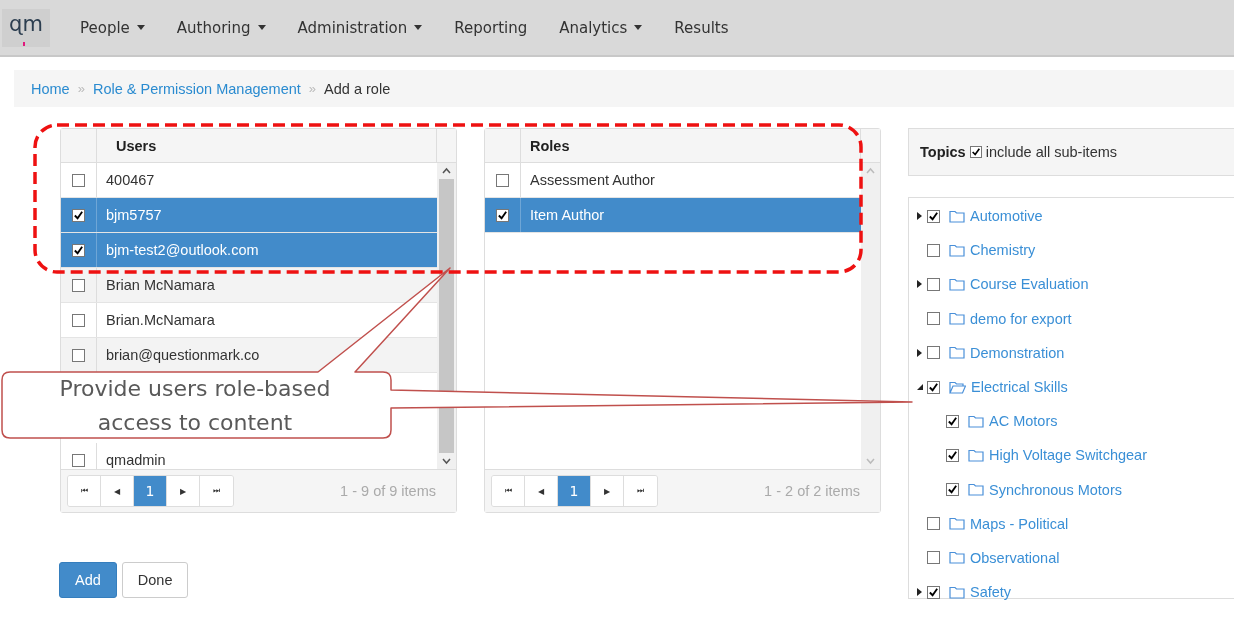 This screenshot has height=621, width=1234. Describe the element at coordinates (550, 146) in the screenshot. I see `column-header: Roles` at that location.